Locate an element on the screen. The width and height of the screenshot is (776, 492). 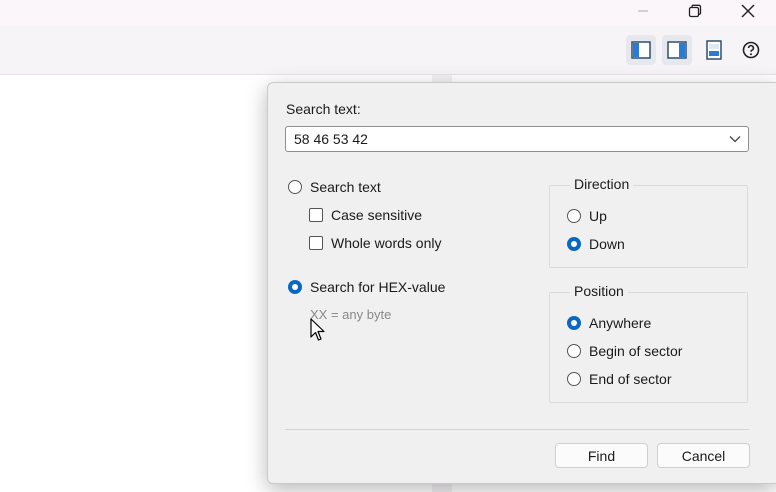
radio-anywhere is located at coordinates (574, 323).